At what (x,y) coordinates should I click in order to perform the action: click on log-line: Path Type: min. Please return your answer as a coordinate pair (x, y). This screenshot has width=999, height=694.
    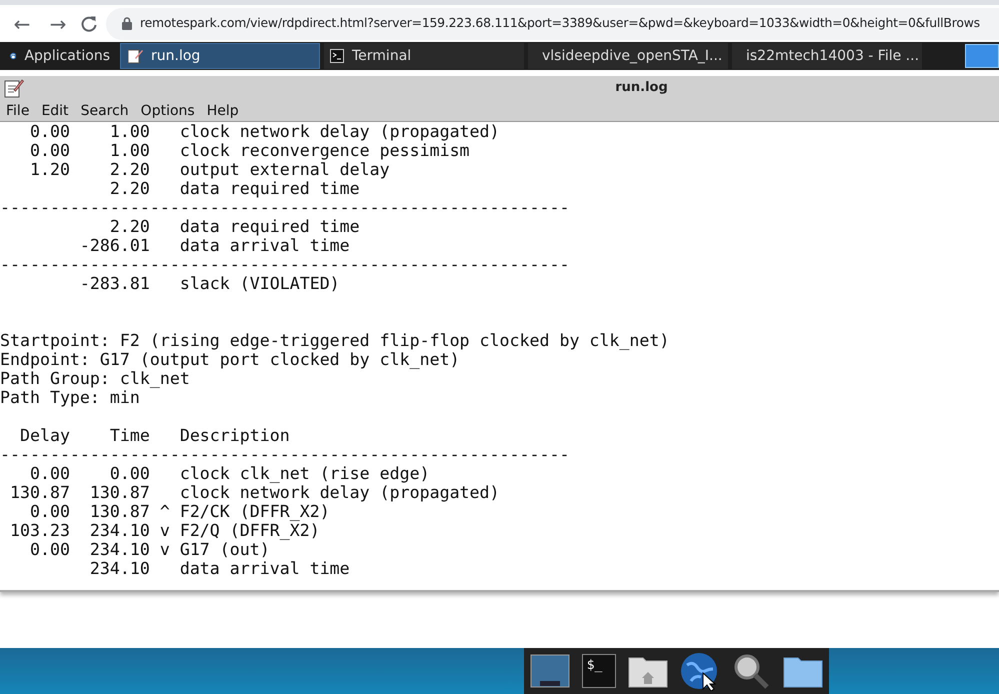
    Looking at the image, I should click on (70, 397).